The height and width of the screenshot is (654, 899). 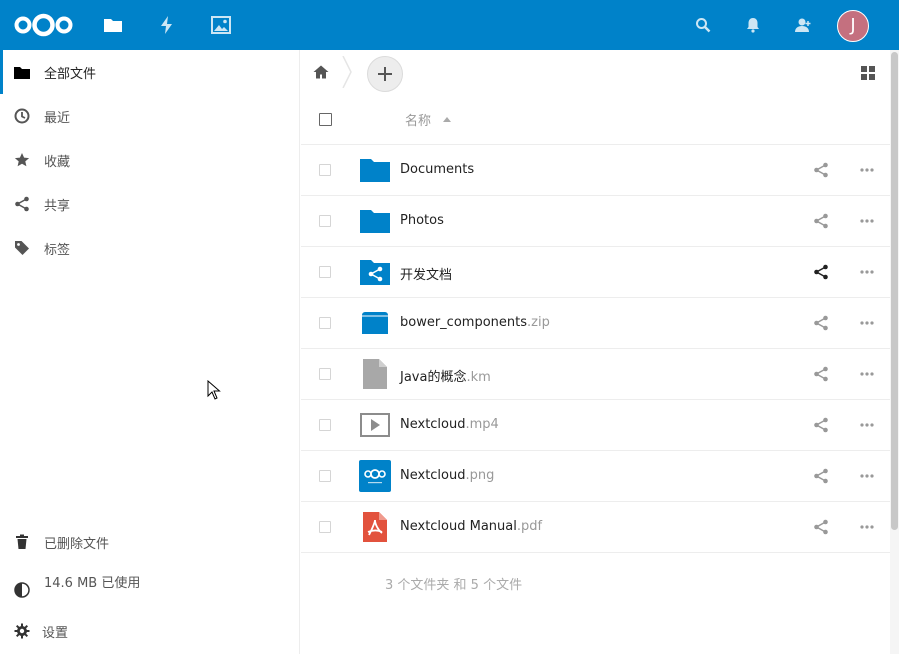 I want to click on sidebar-item-label: 已删除文件, so click(x=77, y=544).